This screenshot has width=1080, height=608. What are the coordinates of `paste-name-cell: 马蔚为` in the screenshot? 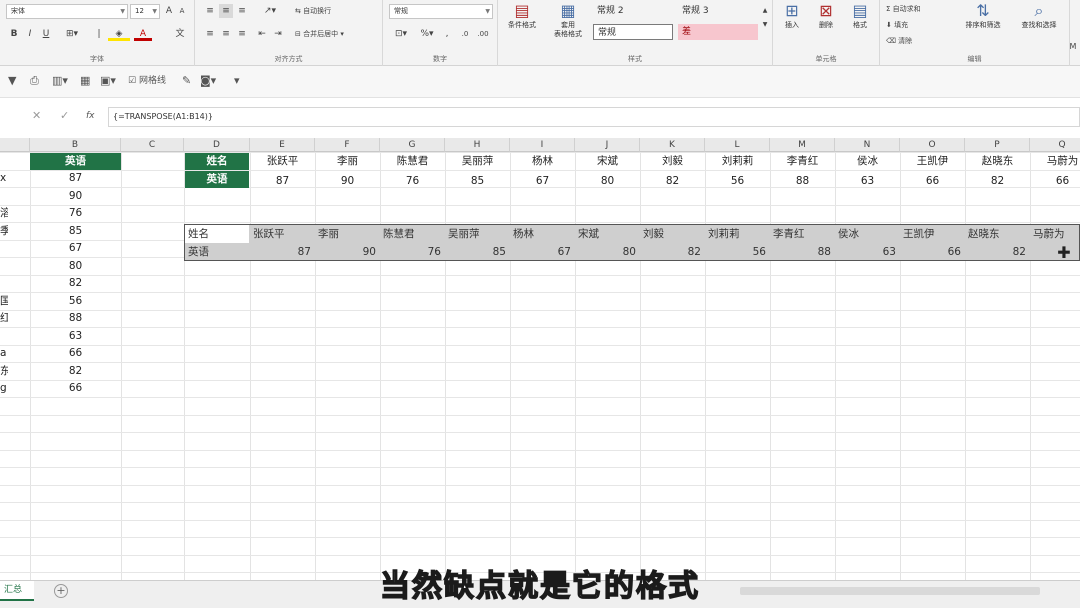 It's located at (1056, 234).